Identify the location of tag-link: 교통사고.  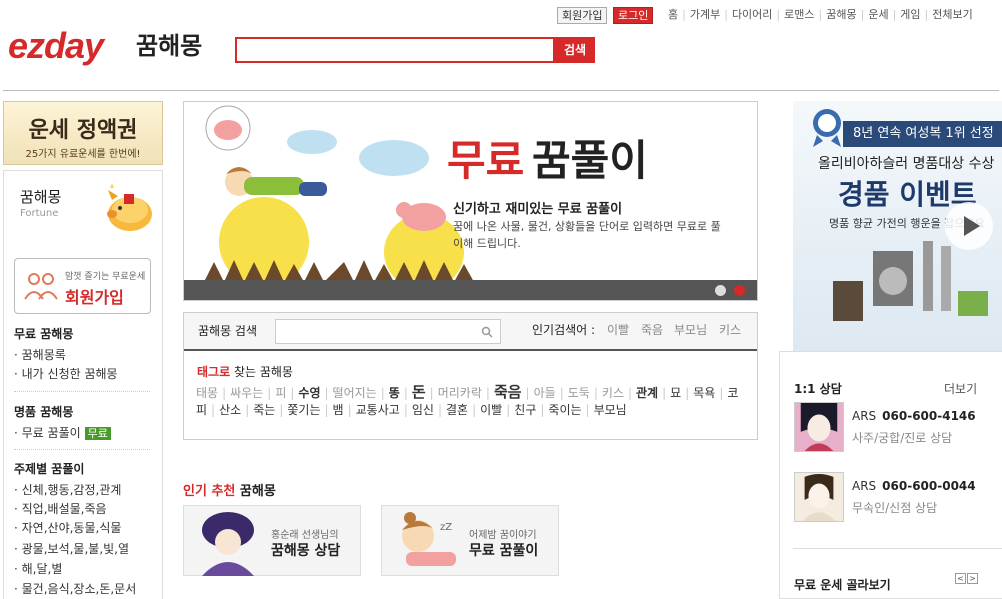
(378, 410).